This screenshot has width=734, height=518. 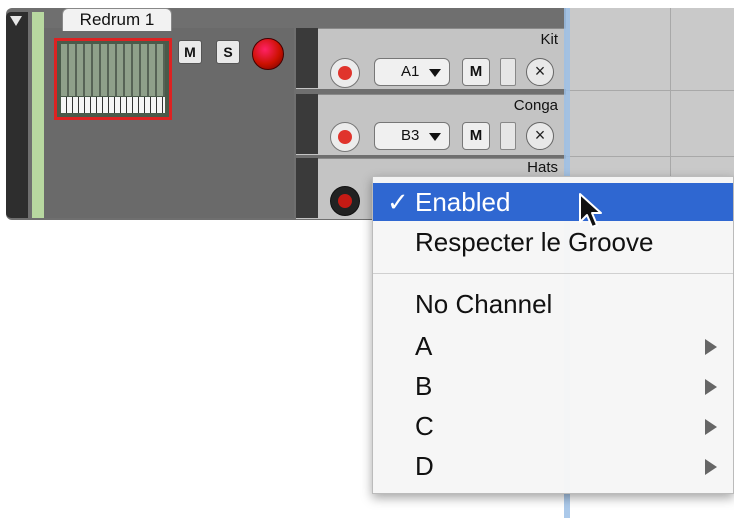 What do you see at coordinates (424, 426) in the screenshot?
I see `menu-item-label: C` at bounding box center [424, 426].